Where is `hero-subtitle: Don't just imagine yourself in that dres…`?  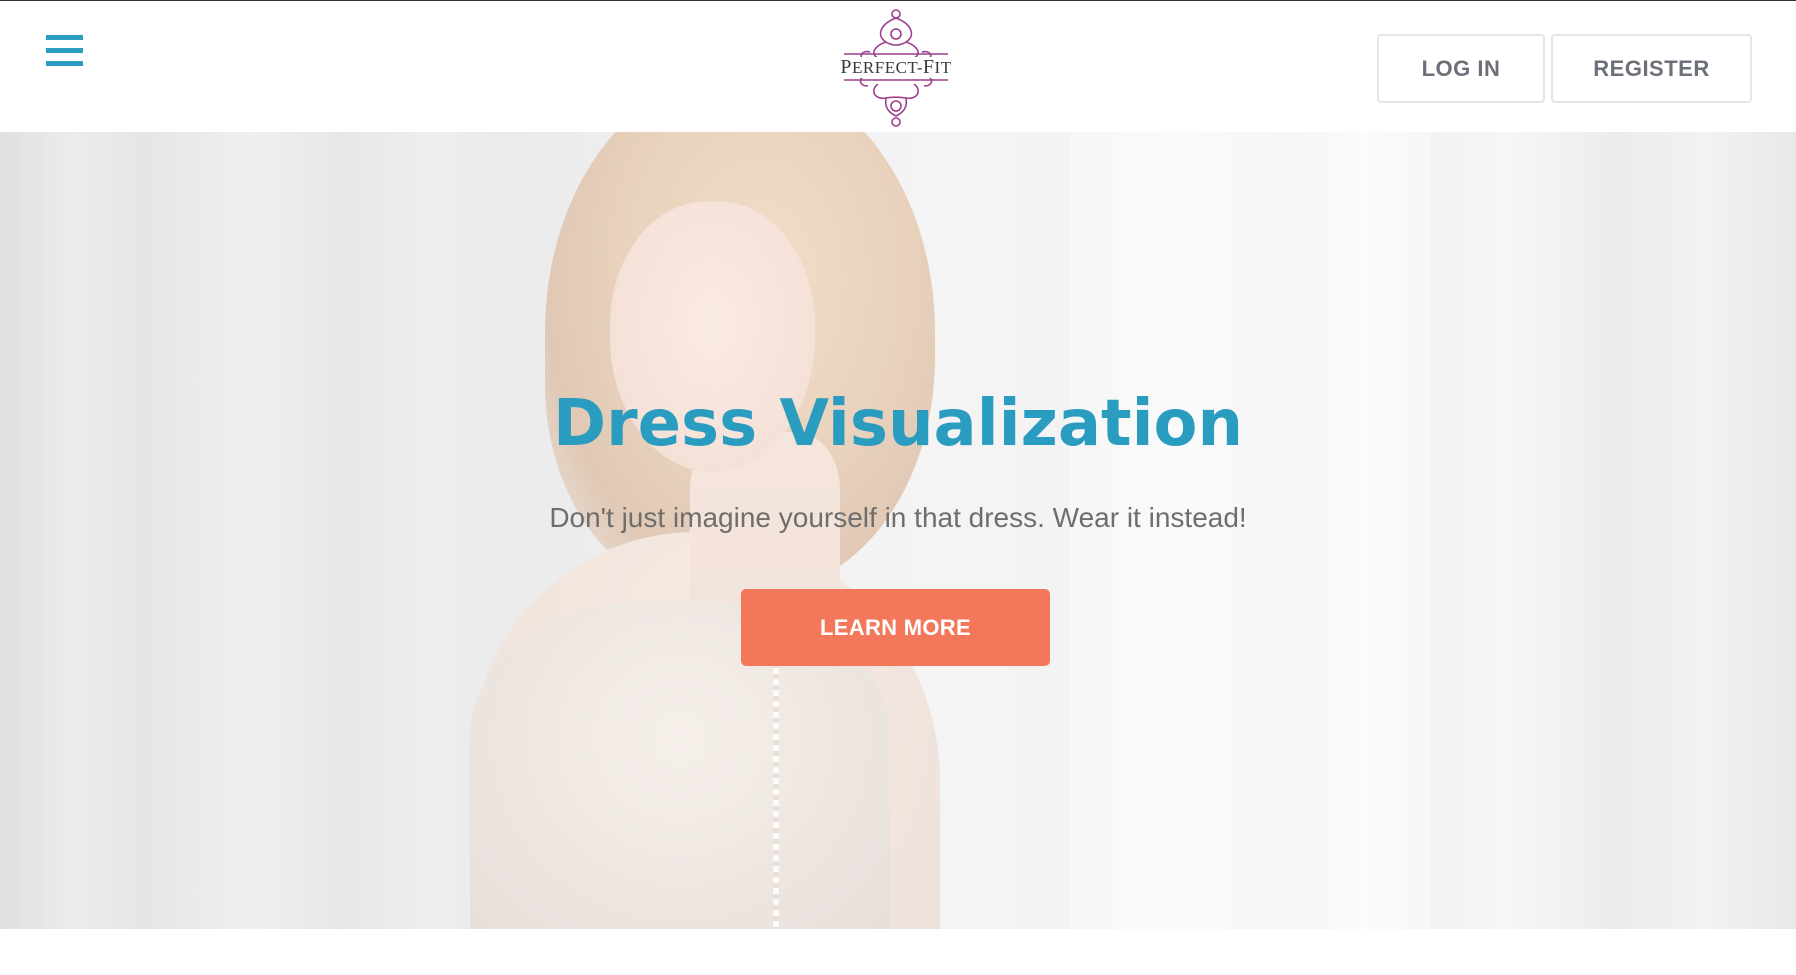
hero-subtitle: Don't just imagine yourself in that dres… is located at coordinates (898, 517).